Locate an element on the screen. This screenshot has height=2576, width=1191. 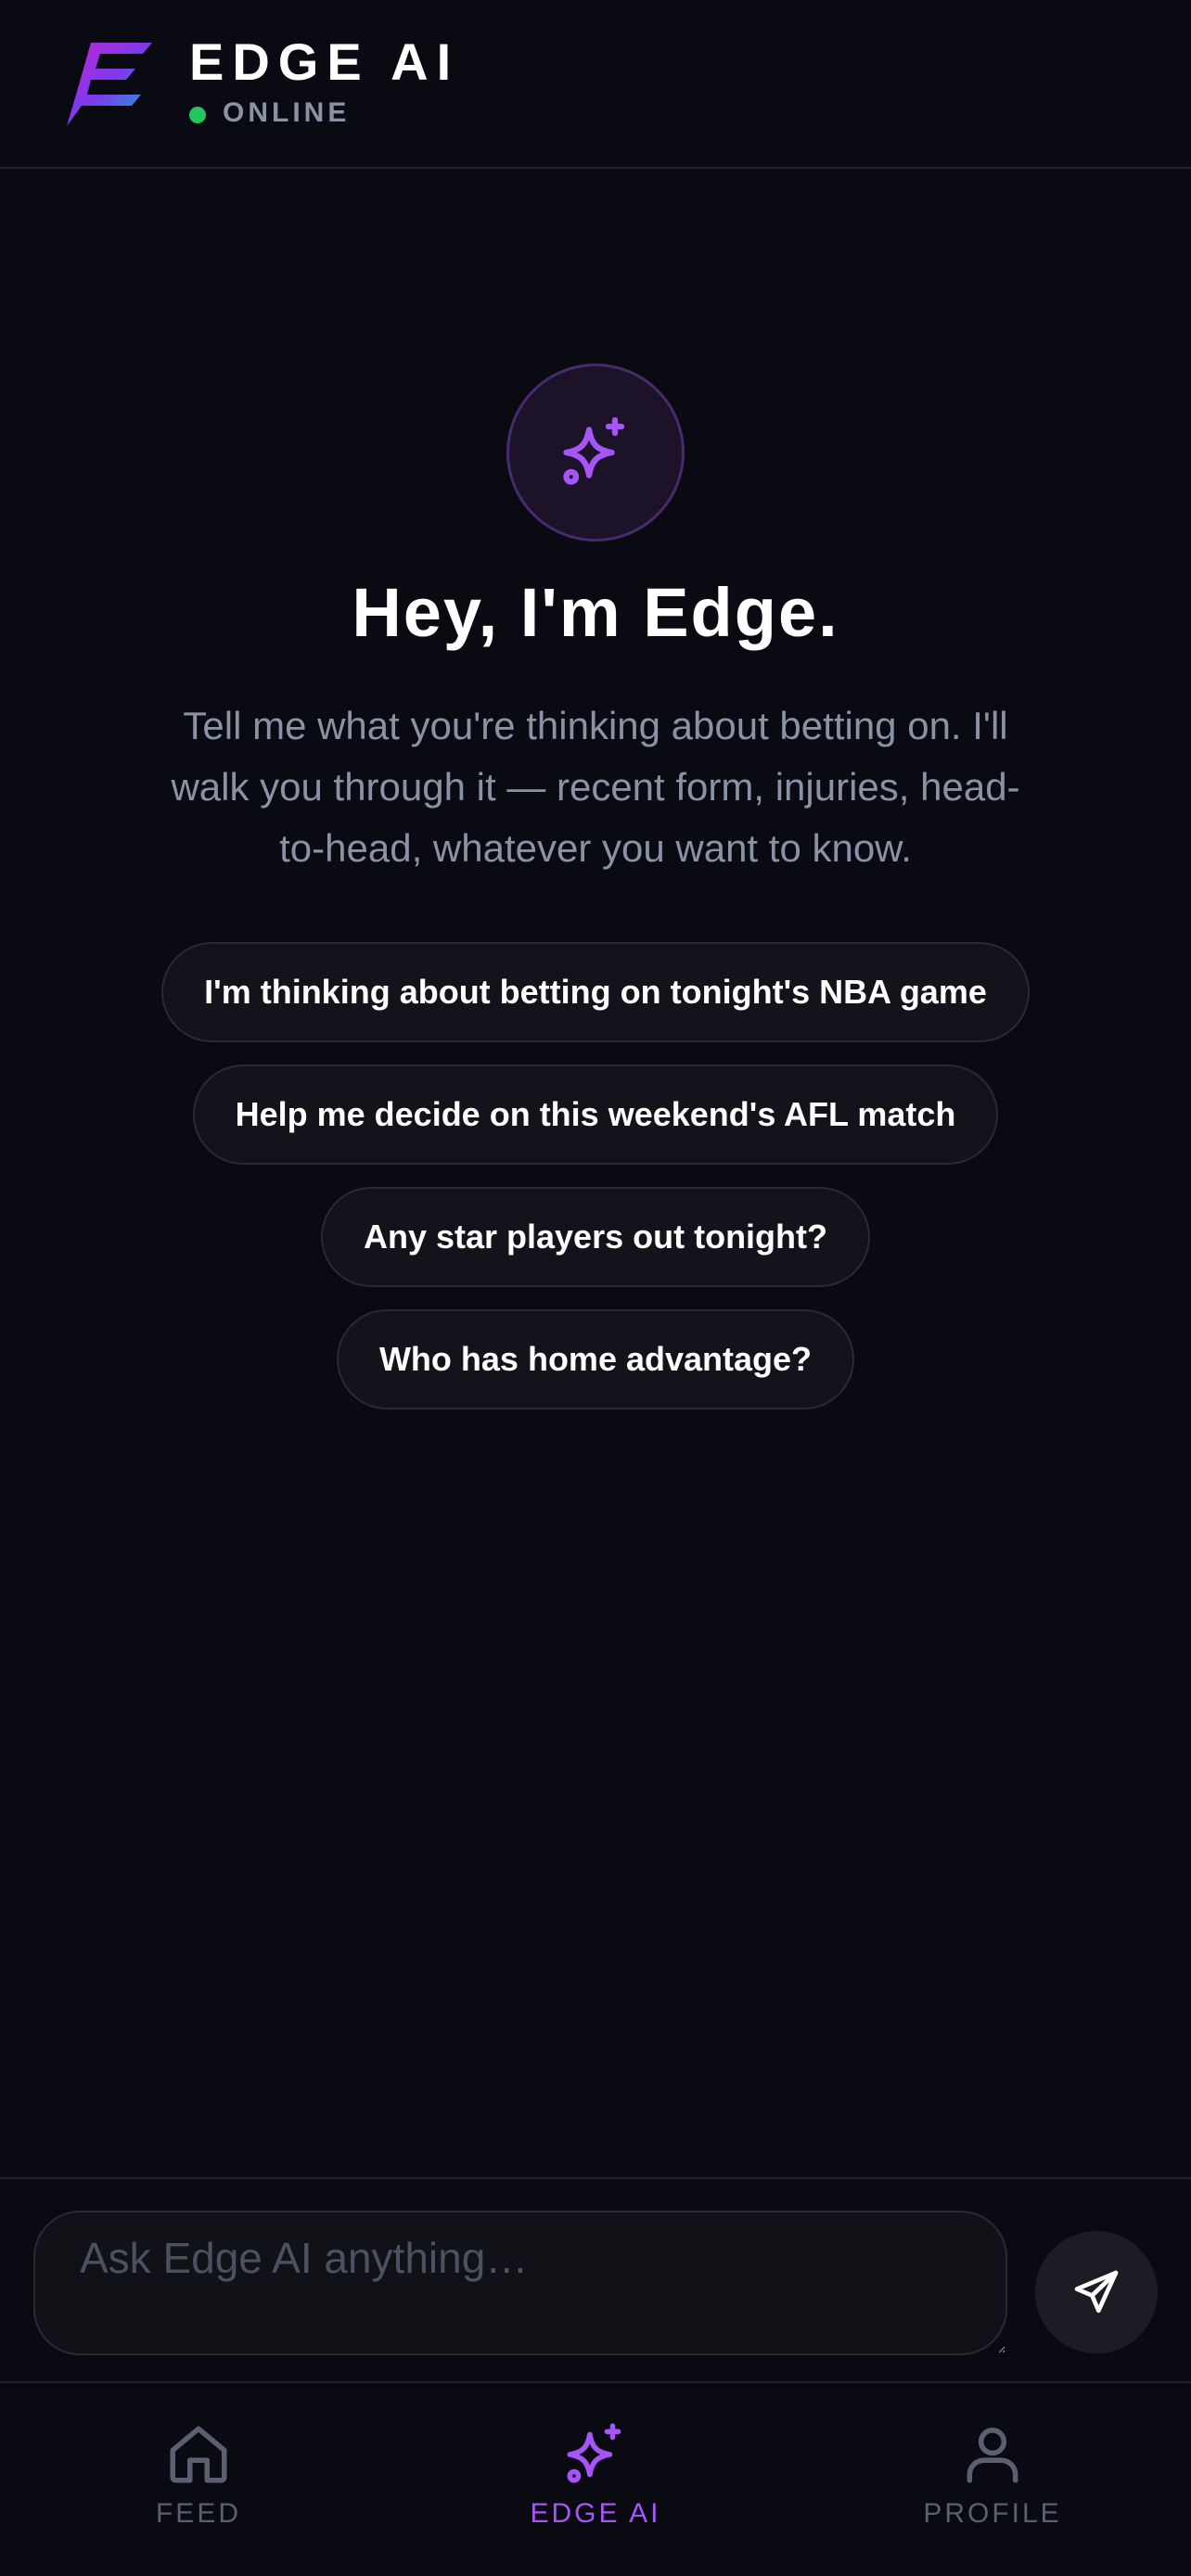
nav-item-edge-ai: EDGE AI is located at coordinates (595, 2480).